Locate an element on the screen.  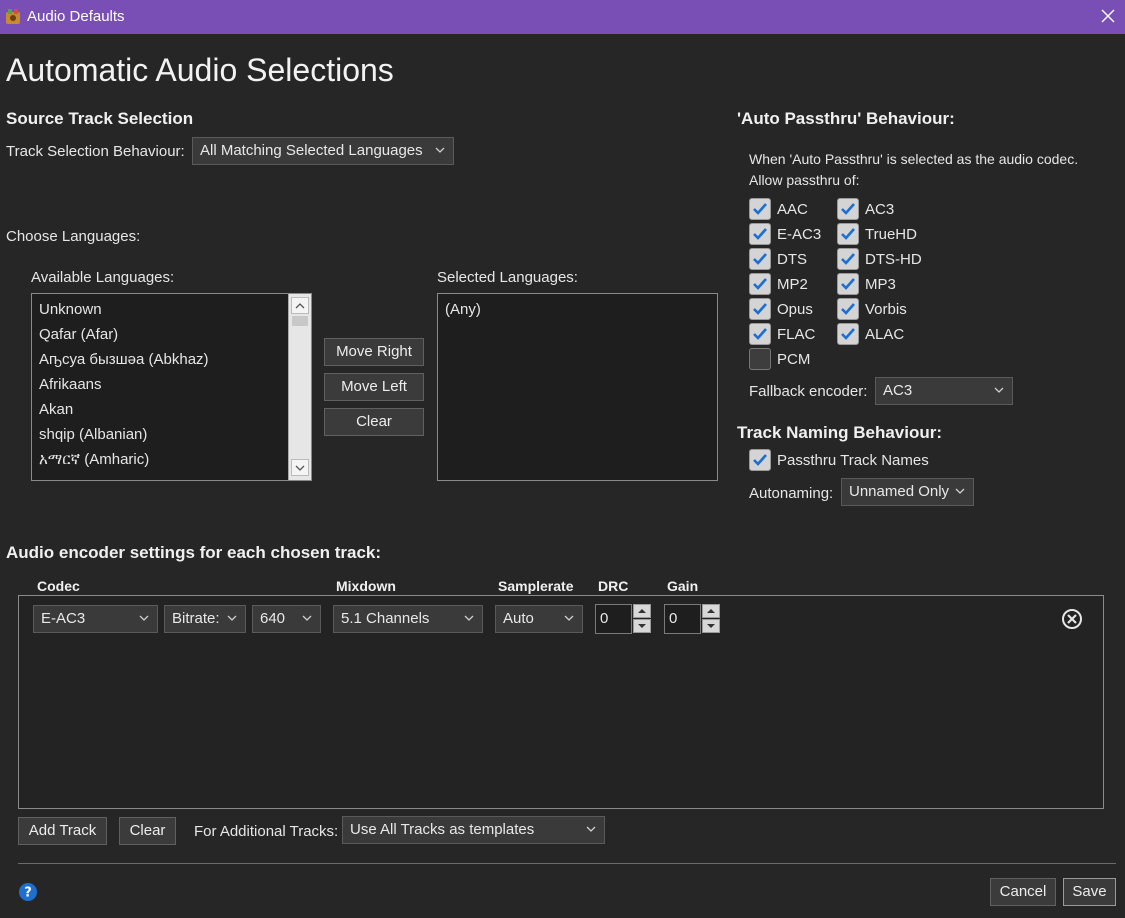
passthru-checkbox-label: Opus is located at coordinates (795, 309).